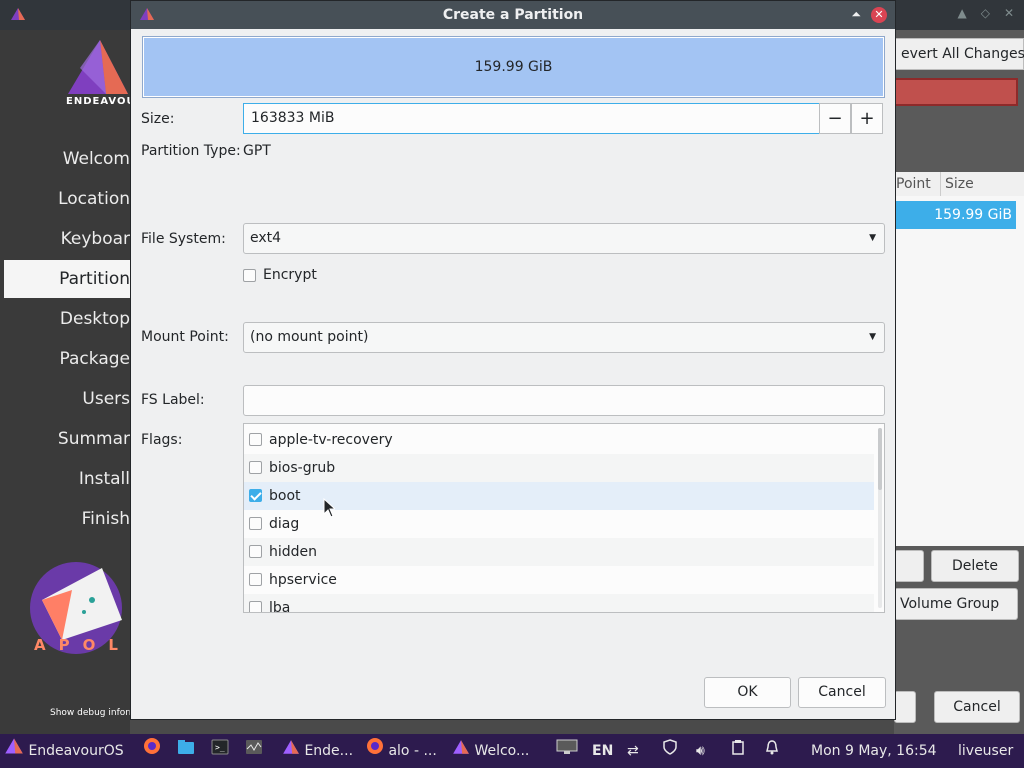 The image size is (1024, 768). I want to click on fs-label-label: FS Label:, so click(173, 400).